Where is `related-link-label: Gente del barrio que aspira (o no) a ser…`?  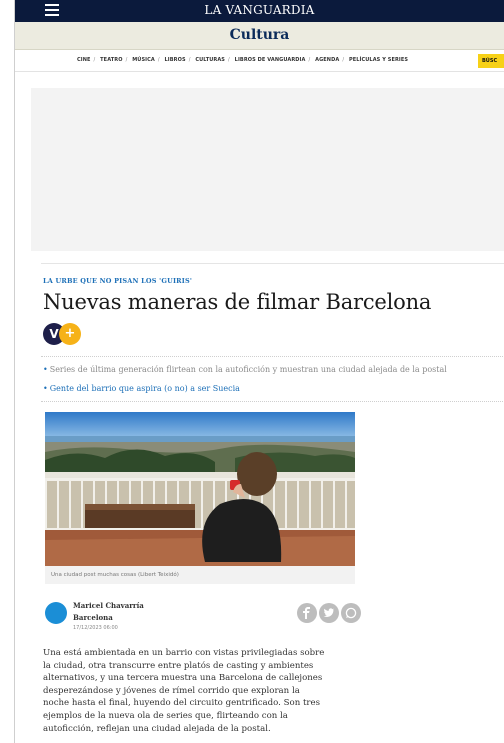
related-link-label: Gente del barrio que aspira (o no) a ser… is located at coordinates (144, 388).